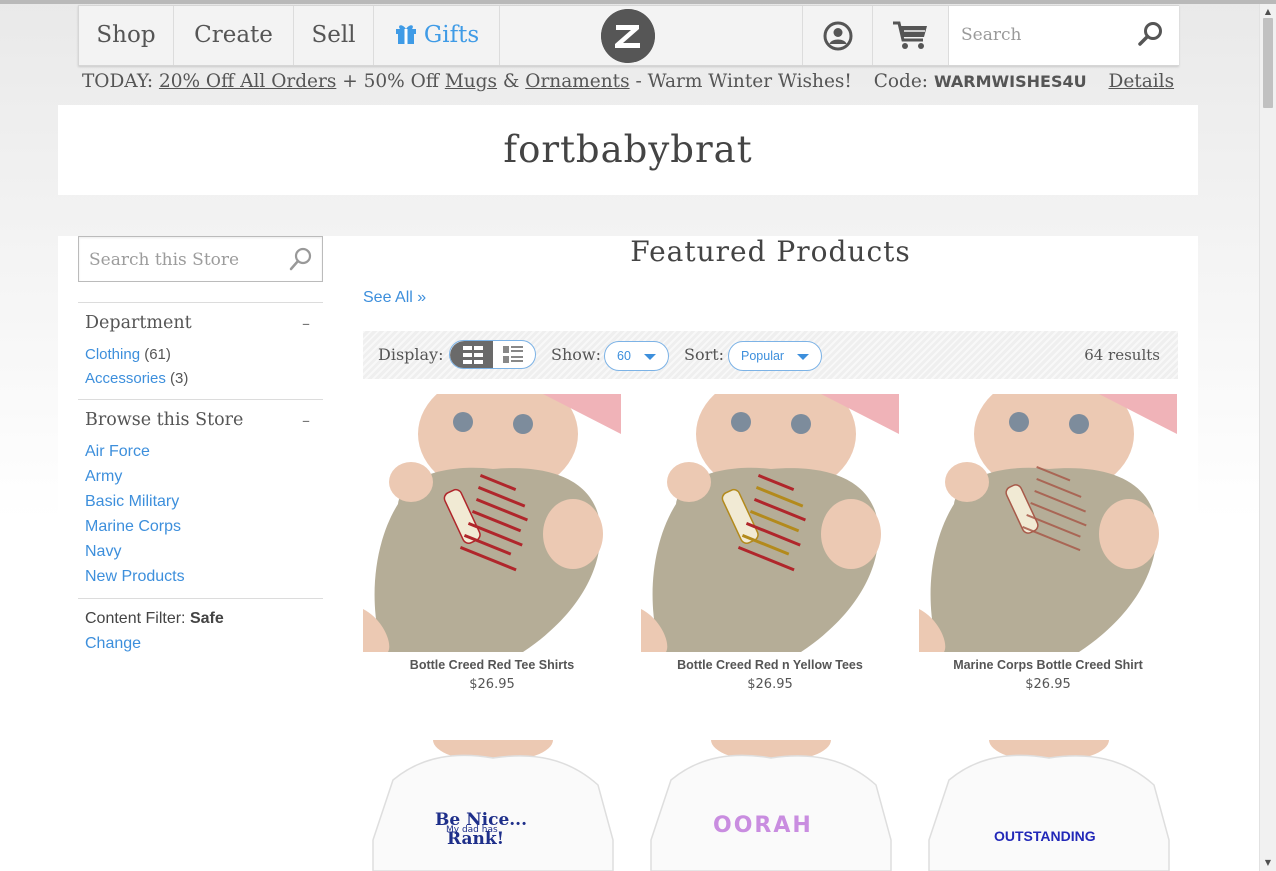  Describe the element at coordinates (1151, 34) in the screenshot. I see `search-icon` at that location.